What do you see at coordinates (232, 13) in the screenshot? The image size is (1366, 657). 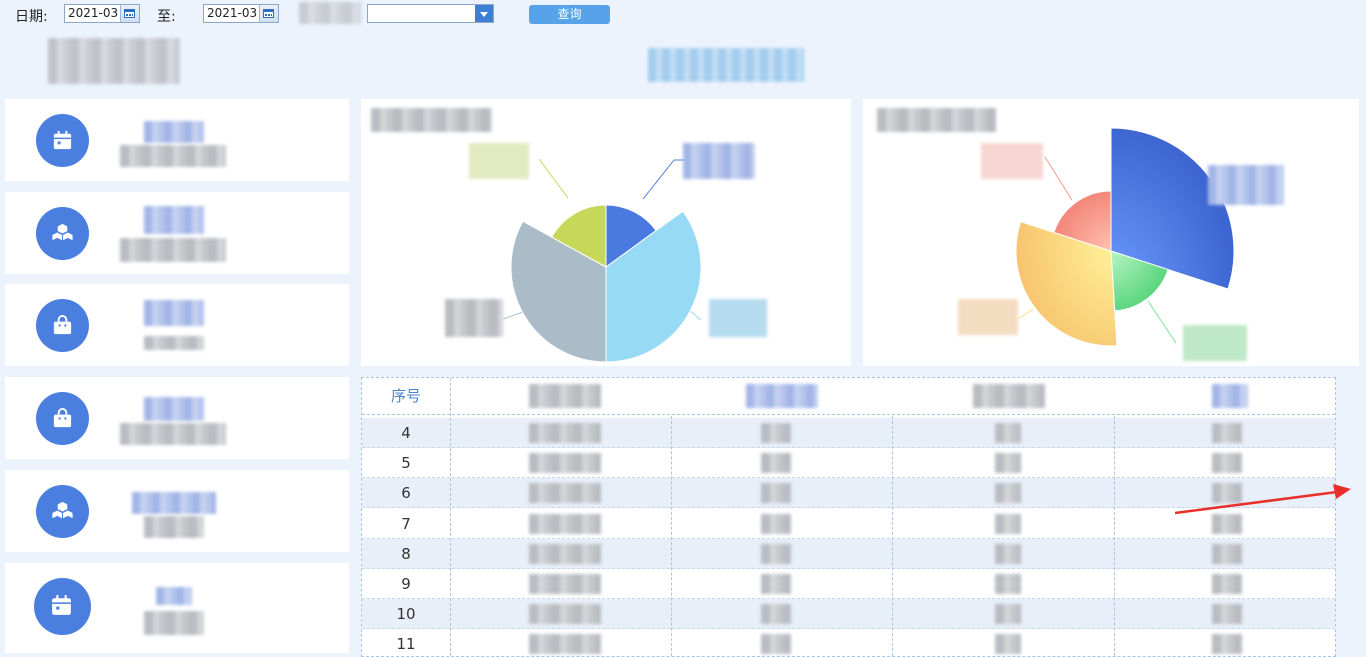 I see `end-date-value: 2021-03` at bounding box center [232, 13].